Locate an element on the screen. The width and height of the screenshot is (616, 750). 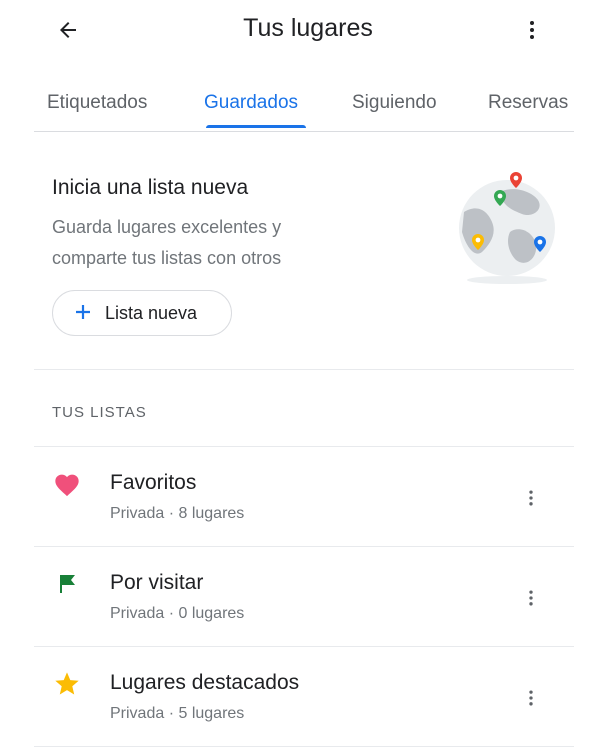
tab-etiquetados: Etiquetados is located at coordinates (97, 103).